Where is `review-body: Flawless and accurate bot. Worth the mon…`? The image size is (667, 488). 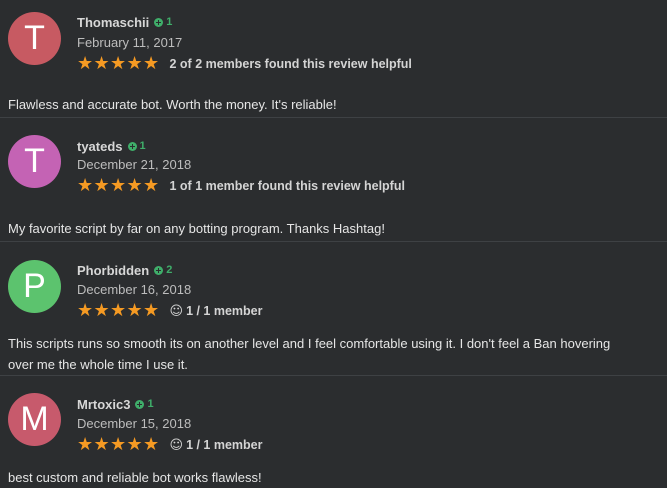 review-body: Flawless and accurate bot. Worth the mon… is located at coordinates (172, 104).